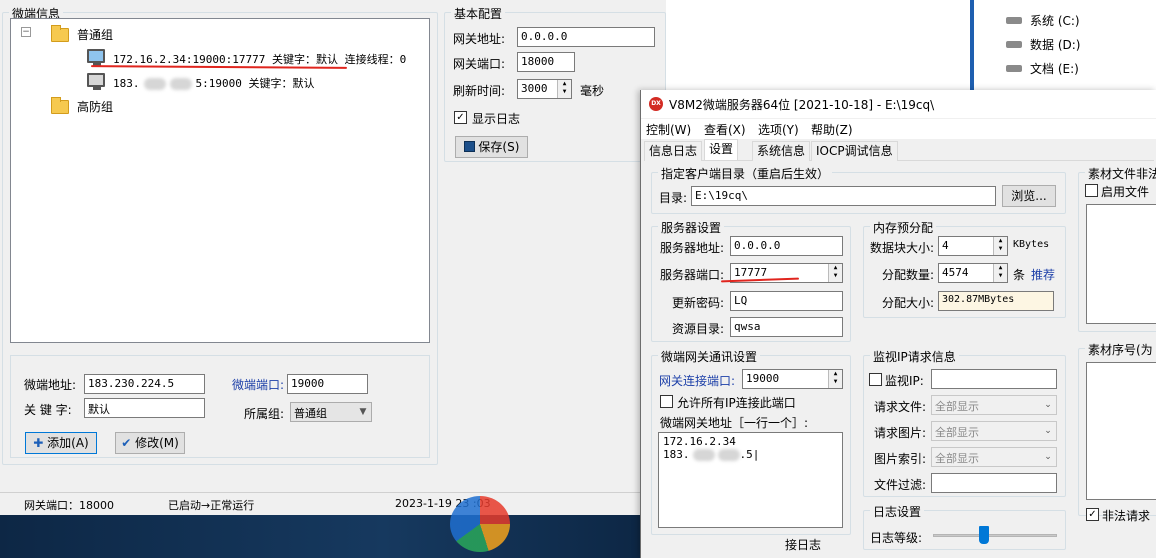  What do you see at coordinates (144, 408) in the screenshot?
I see `keyword-input: 默认` at bounding box center [144, 408].